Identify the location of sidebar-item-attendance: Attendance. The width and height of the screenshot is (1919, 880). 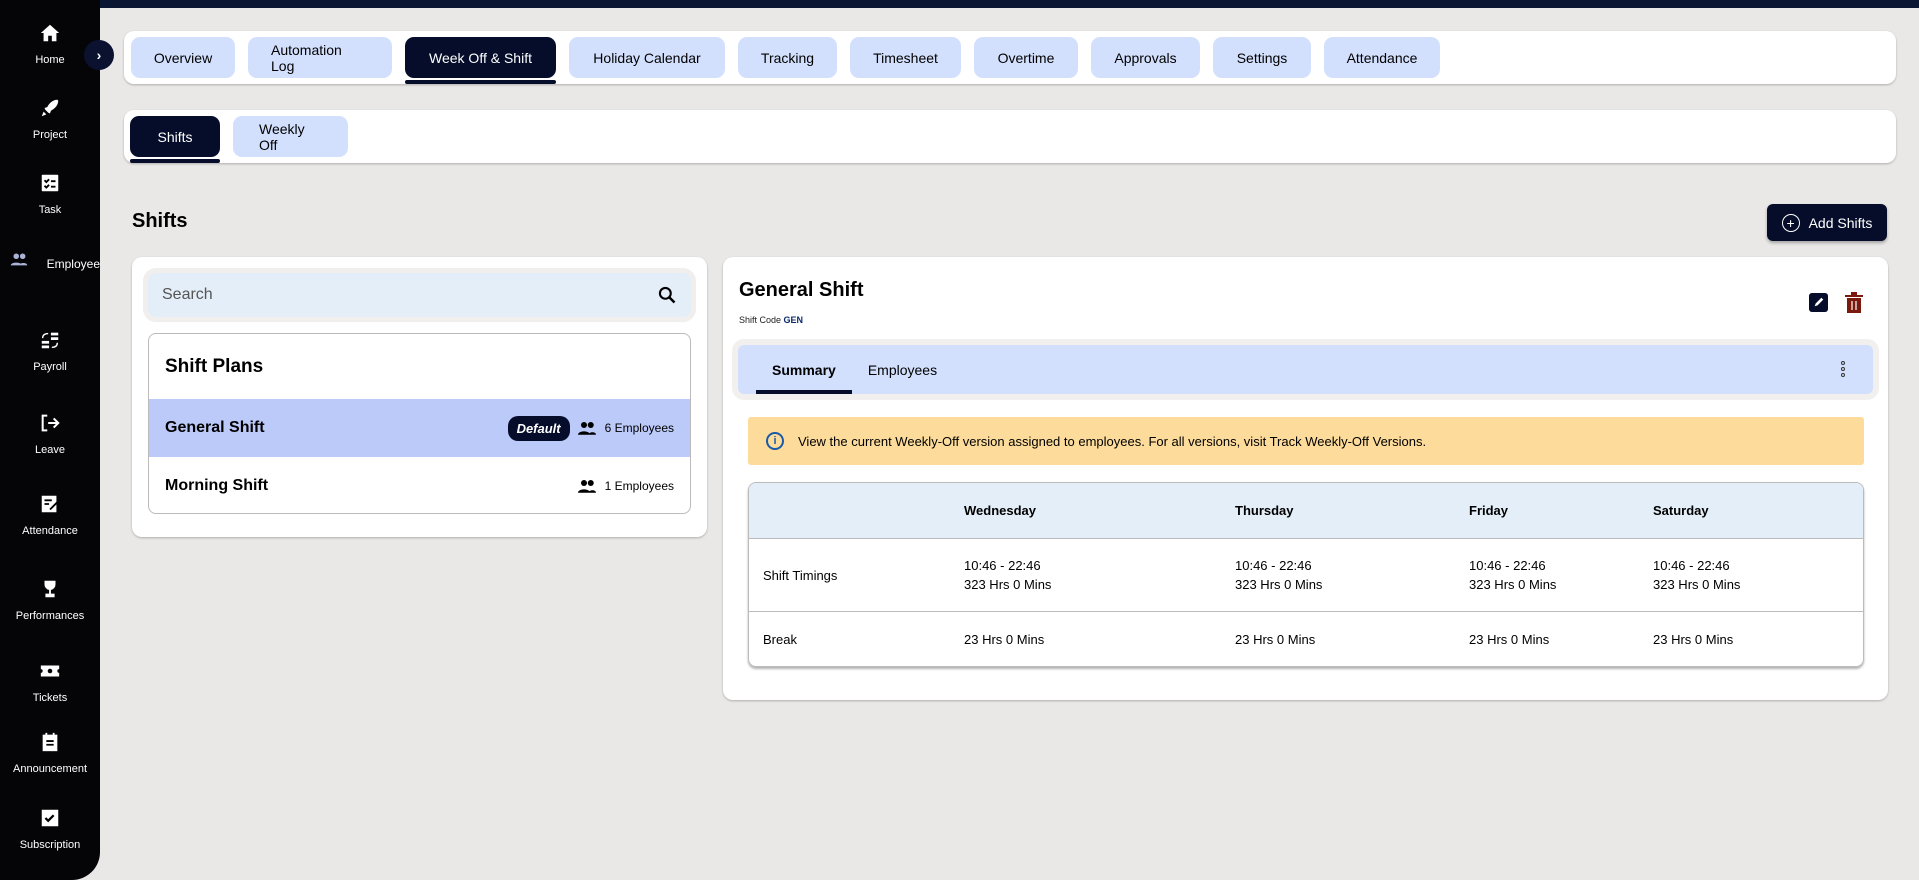
(50, 515).